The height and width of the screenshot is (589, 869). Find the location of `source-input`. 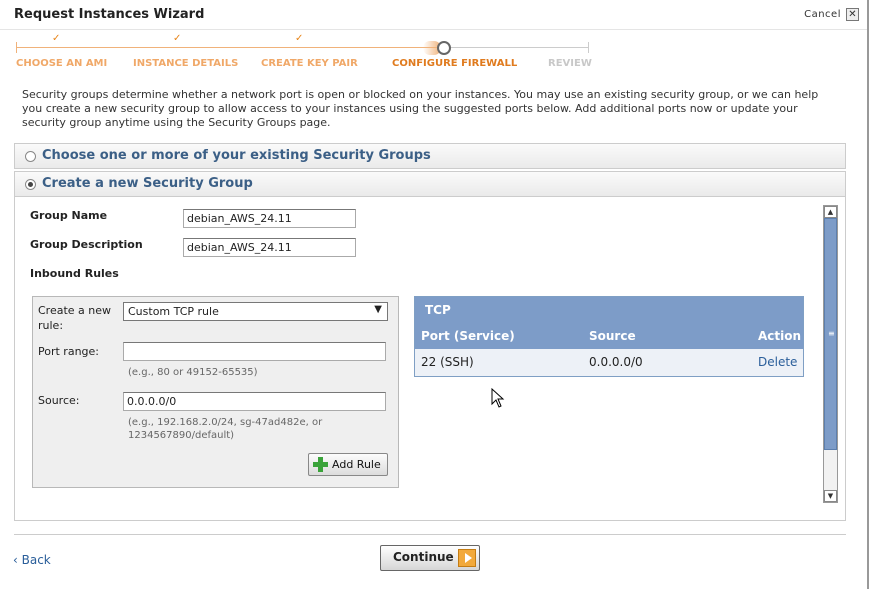

source-input is located at coordinates (254, 401).